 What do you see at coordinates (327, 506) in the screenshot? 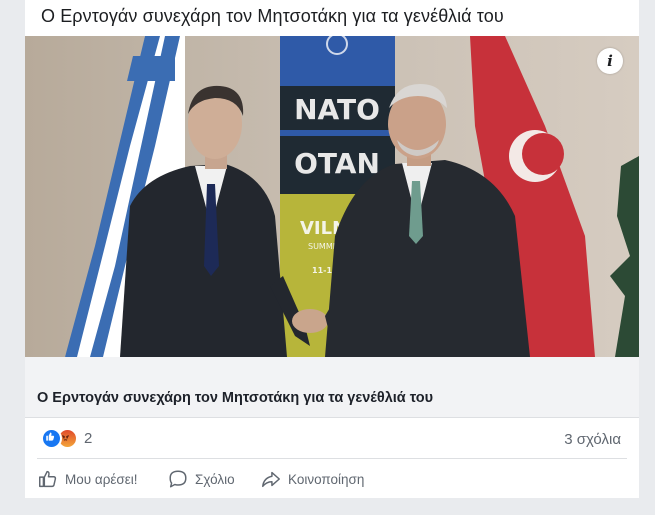
I see `feed-background` at bounding box center [327, 506].